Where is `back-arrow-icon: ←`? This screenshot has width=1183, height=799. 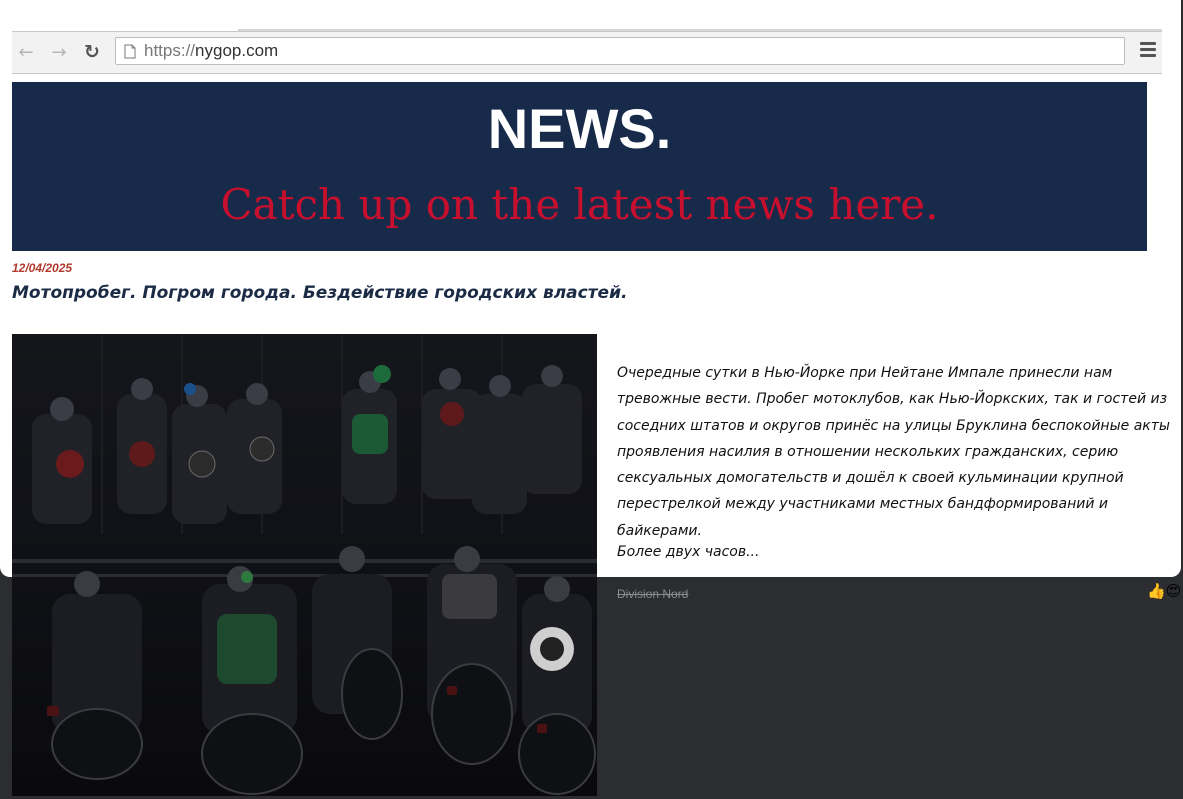 back-arrow-icon: ← is located at coordinates (26, 52).